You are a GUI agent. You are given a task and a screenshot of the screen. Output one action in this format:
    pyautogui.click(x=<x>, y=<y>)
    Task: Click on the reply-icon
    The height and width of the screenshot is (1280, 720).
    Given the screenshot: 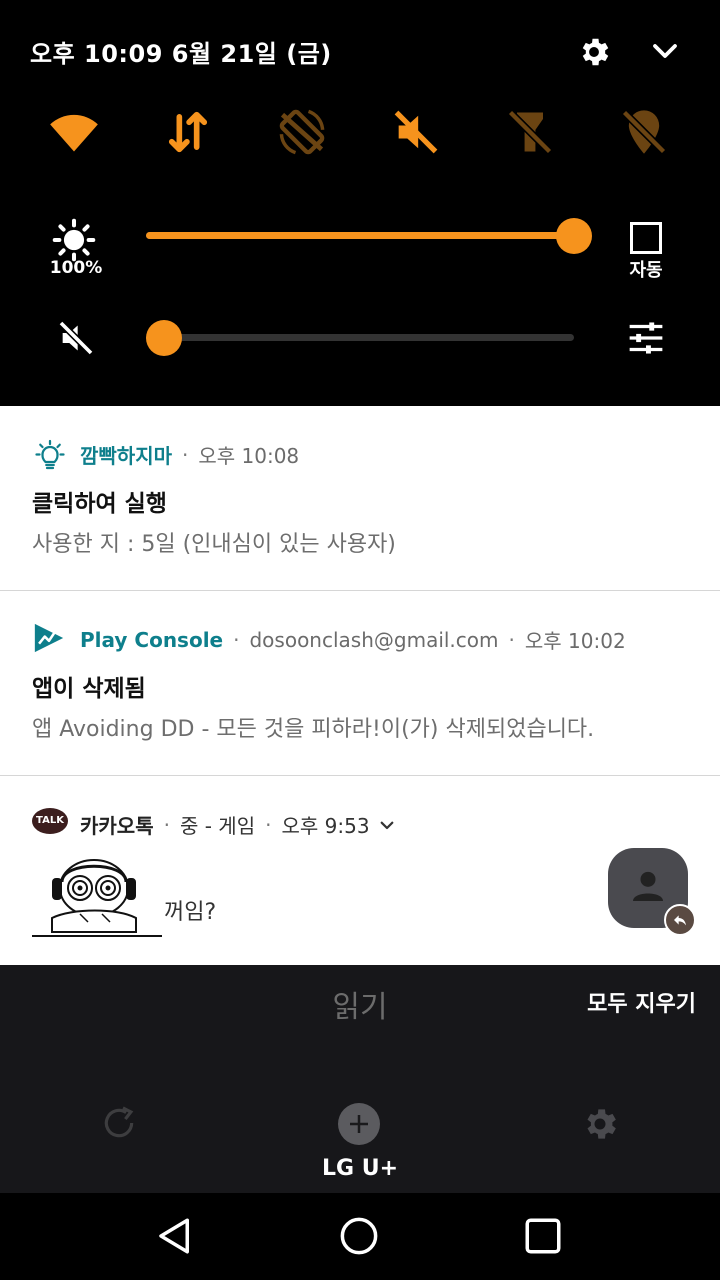 What is the action you would take?
    pyautogui.click(x=680, y=920)
    